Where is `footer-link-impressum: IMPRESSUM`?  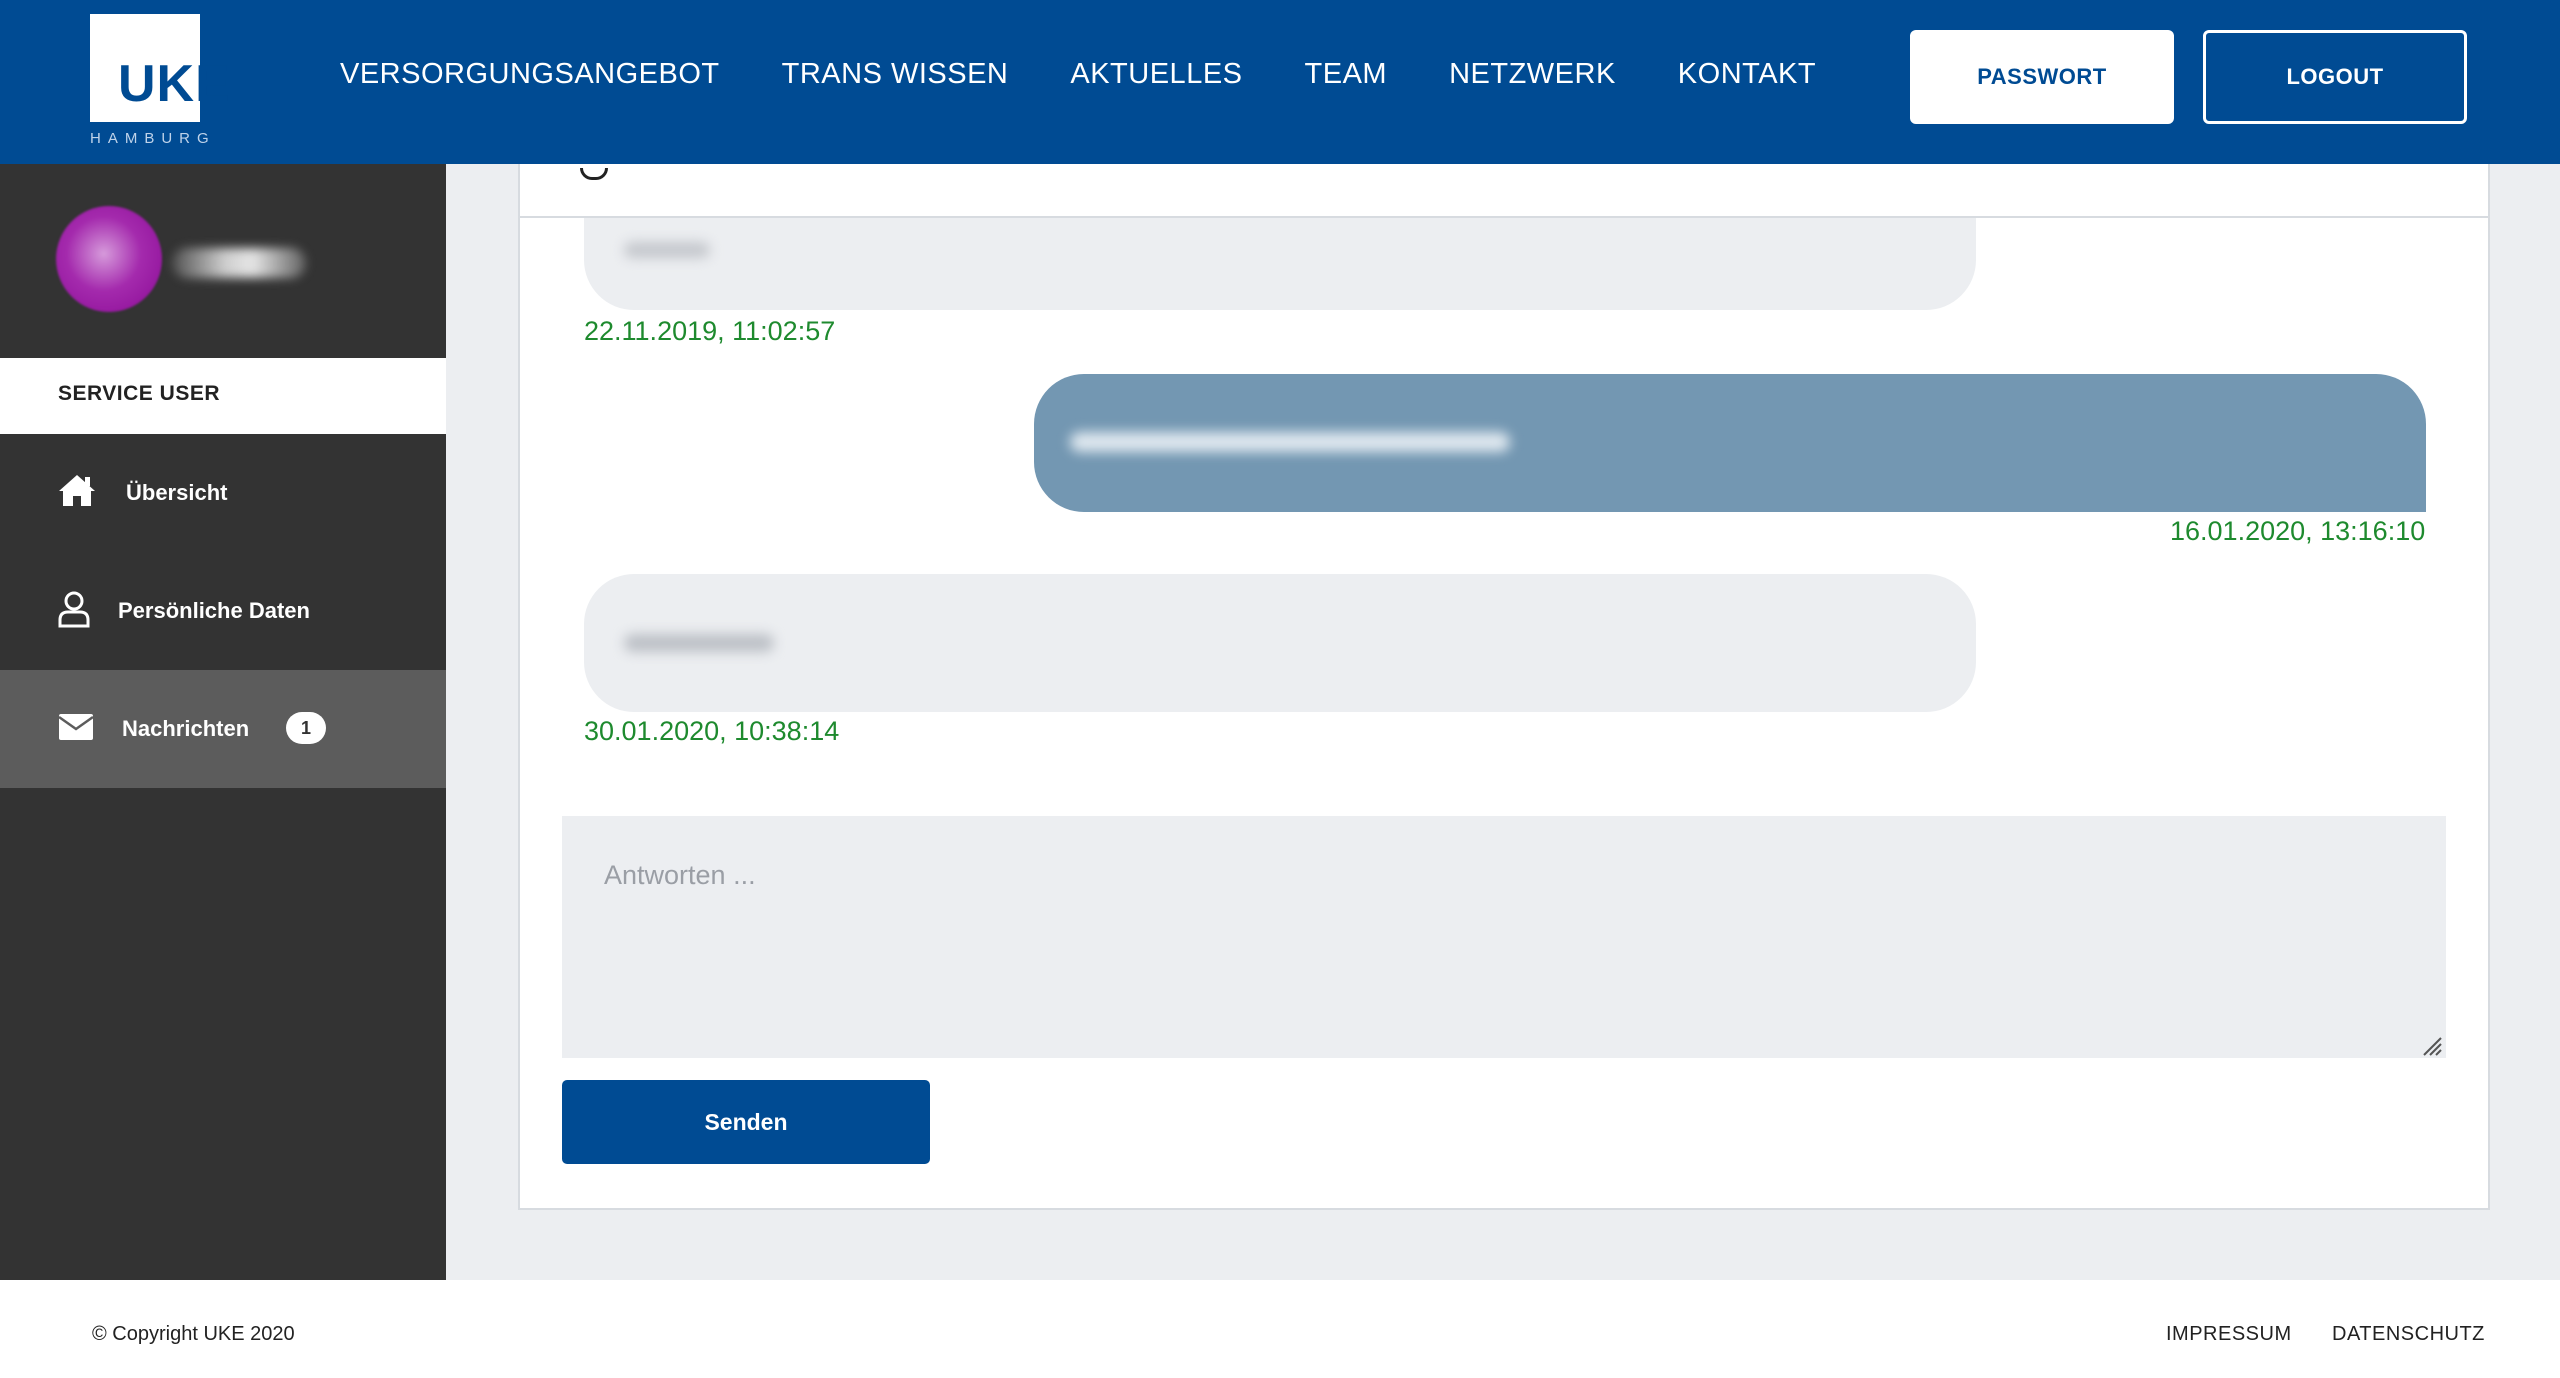 footer-link-impressum: IMPRESSUM is located at coordinates (2229, 1334).